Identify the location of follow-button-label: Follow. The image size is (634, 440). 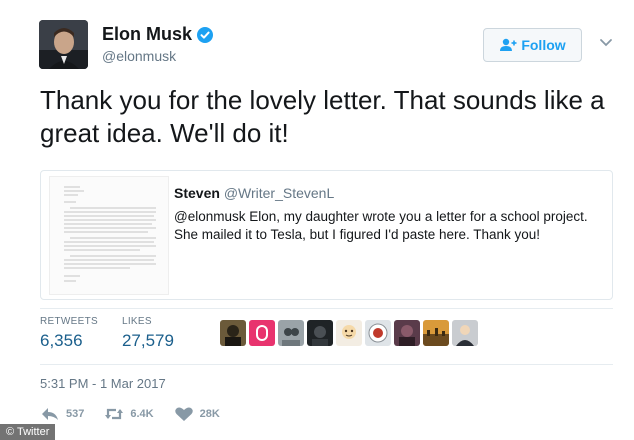
(543, 45).